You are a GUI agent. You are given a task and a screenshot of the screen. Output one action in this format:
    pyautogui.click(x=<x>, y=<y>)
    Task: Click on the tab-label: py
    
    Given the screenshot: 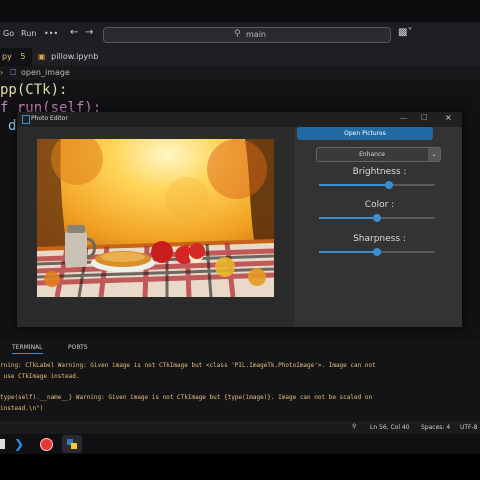 What is the action you would take?
    pyautogui.click(x=7, y=56)
    